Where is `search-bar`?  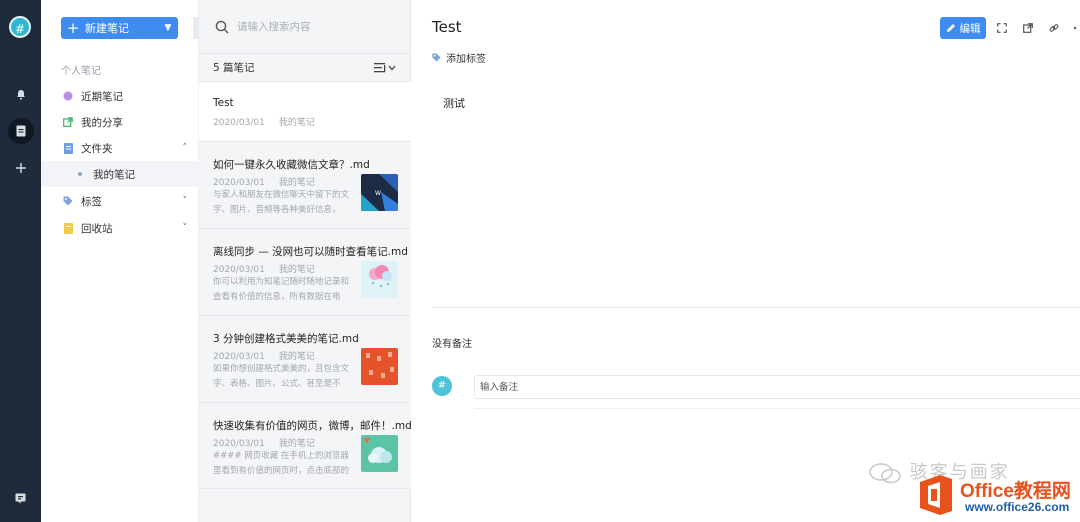 search-bar is located at coordinates (305, 27).